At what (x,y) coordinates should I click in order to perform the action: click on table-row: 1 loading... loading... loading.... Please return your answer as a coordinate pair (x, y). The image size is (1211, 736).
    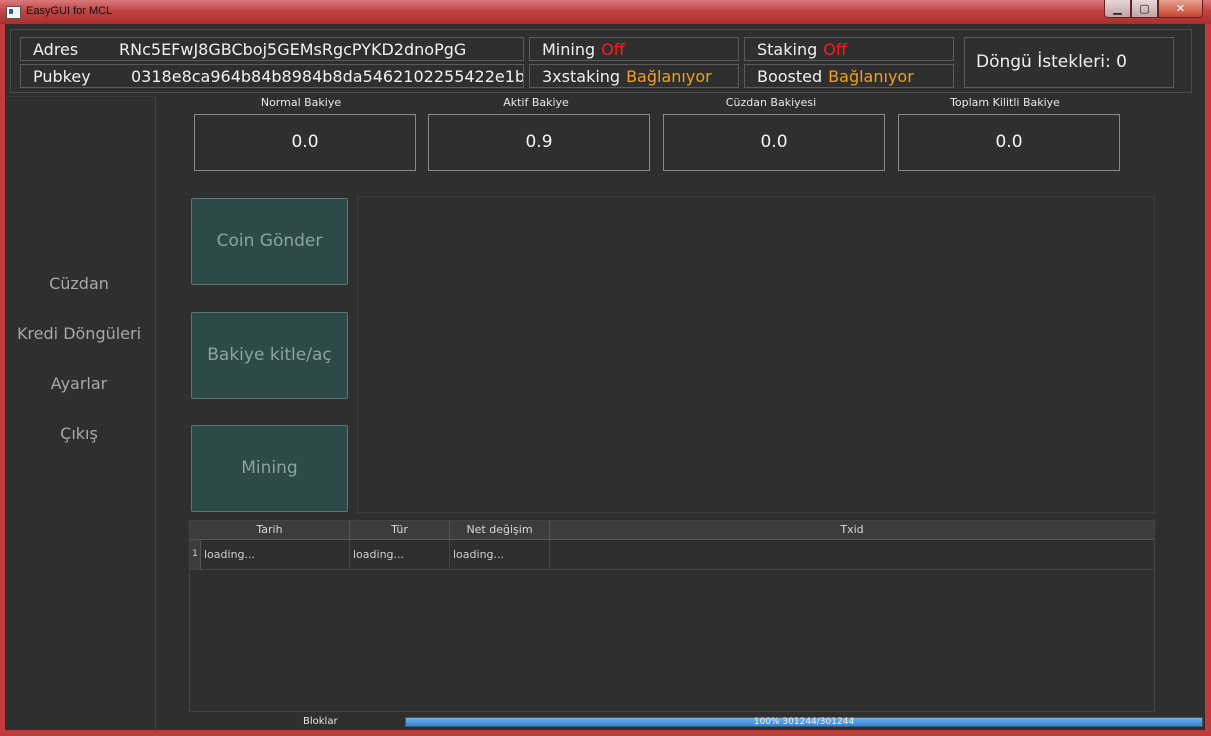
    Looking at the image, I should click on (672, 555).